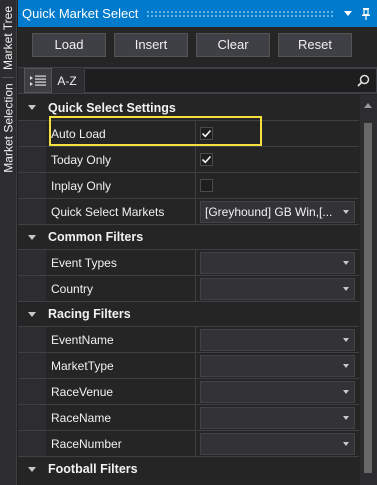  I want to click on property-row-auto-load: Auto Load, so click(188, 133).